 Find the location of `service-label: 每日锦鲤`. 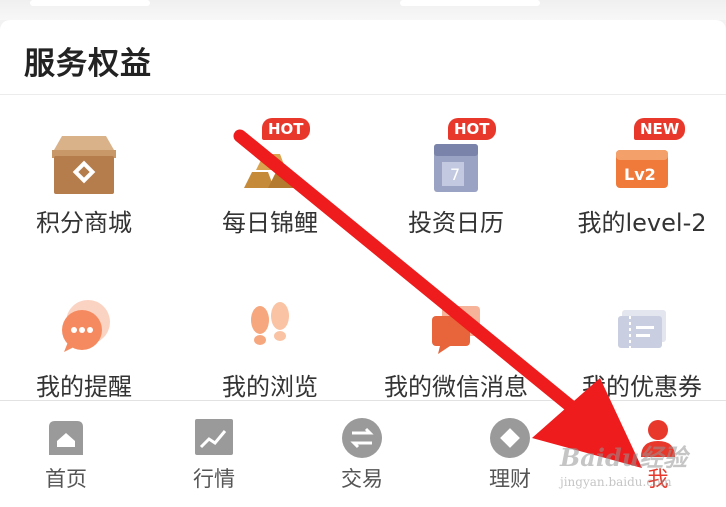

service-label: 每日锦鲤 is located at coordinates (270, 223).